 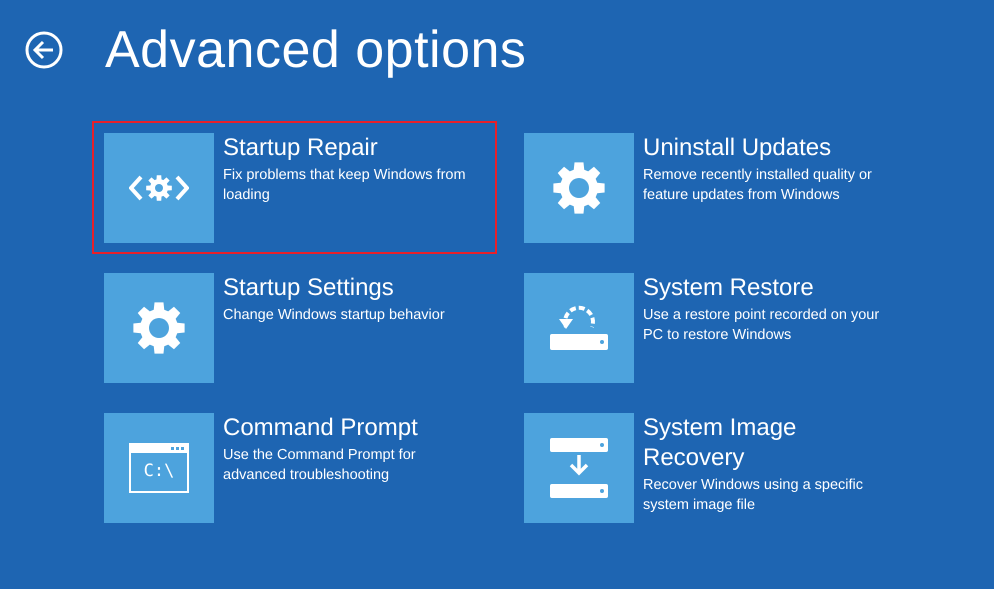 I want to click on option-tile: System Image Recovery Recover Windows using a specific system image file, so click(x=714, y=467).